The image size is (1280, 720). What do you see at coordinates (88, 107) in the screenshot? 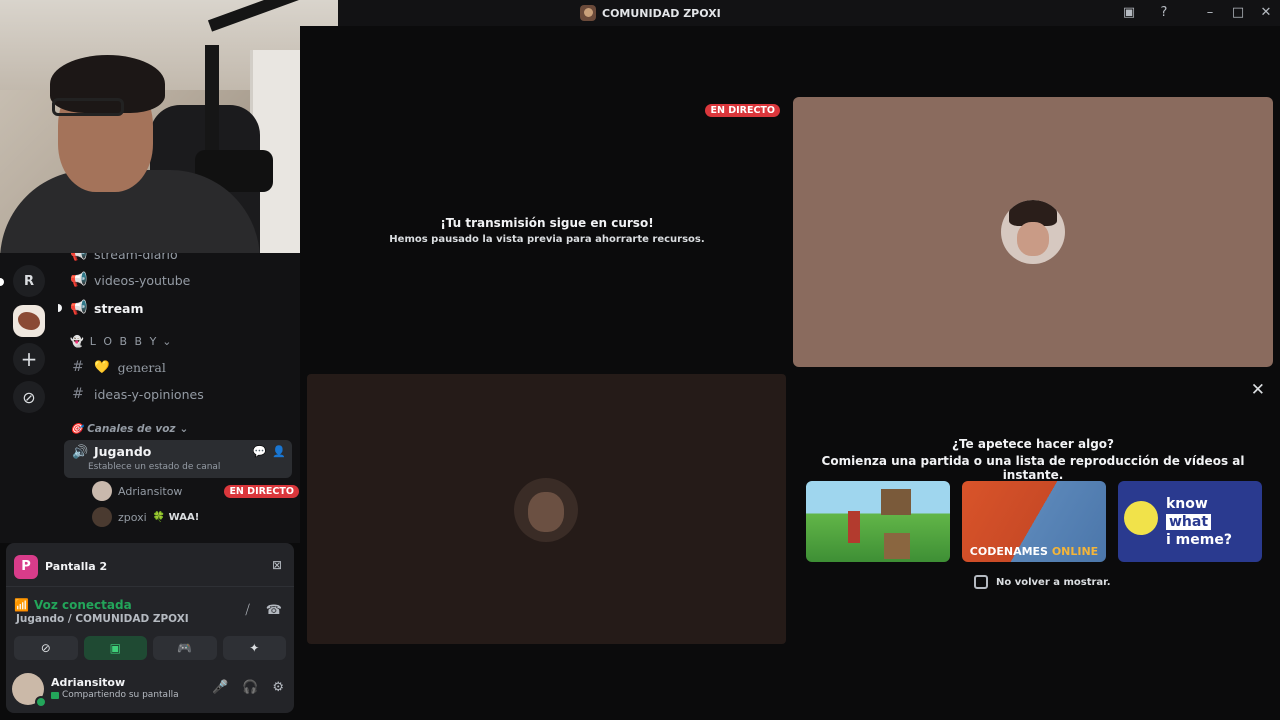
I see `webcam-person-glasses` at bounding box center [88, 107].